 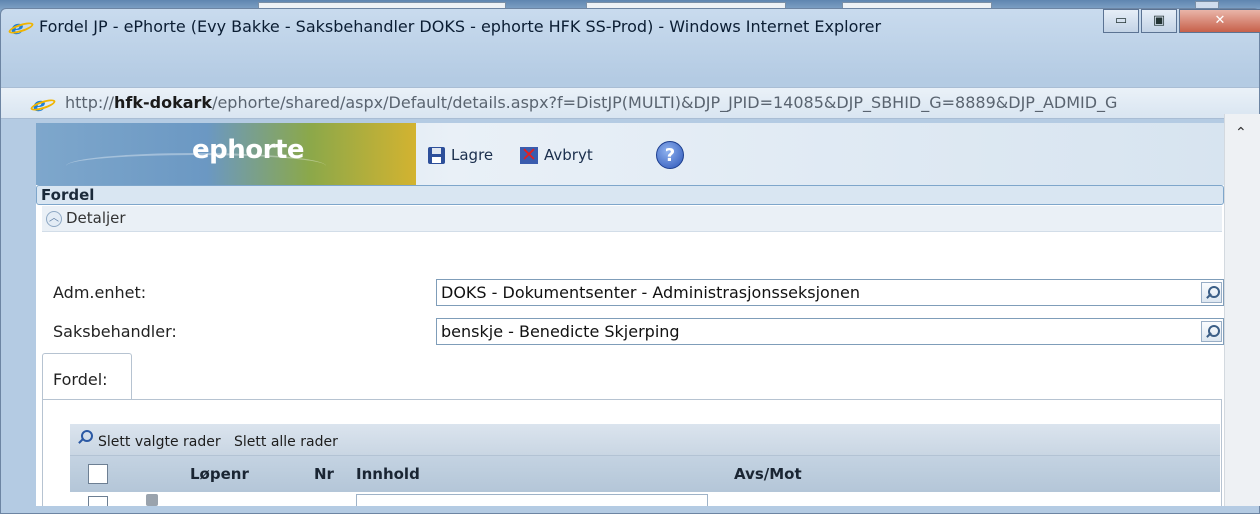 I want to click on cancel-button: ✕ Avbryt, so click(x=556, y=155).